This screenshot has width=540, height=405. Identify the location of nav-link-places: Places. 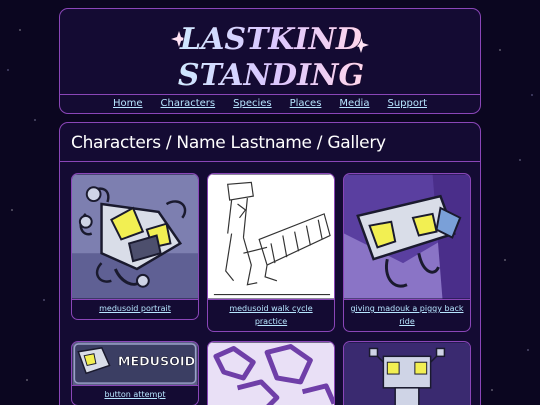
(306, 103).